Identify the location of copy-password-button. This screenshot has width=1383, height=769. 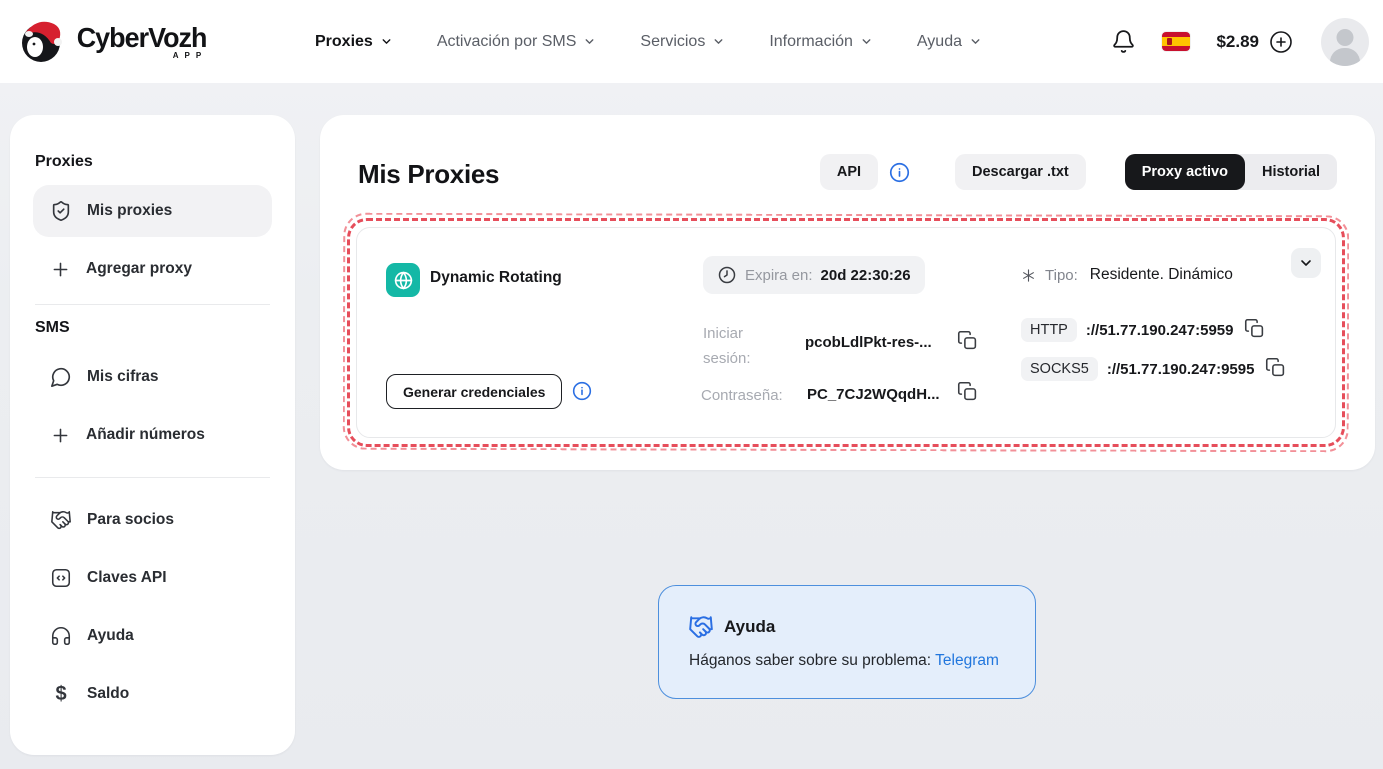
(967, 391).